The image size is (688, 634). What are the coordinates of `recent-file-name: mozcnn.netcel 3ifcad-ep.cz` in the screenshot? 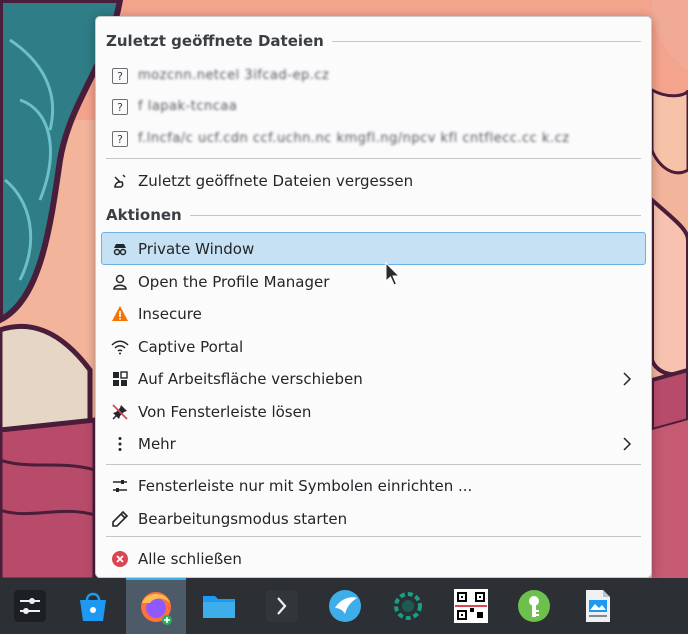 It's located at (234, 75).